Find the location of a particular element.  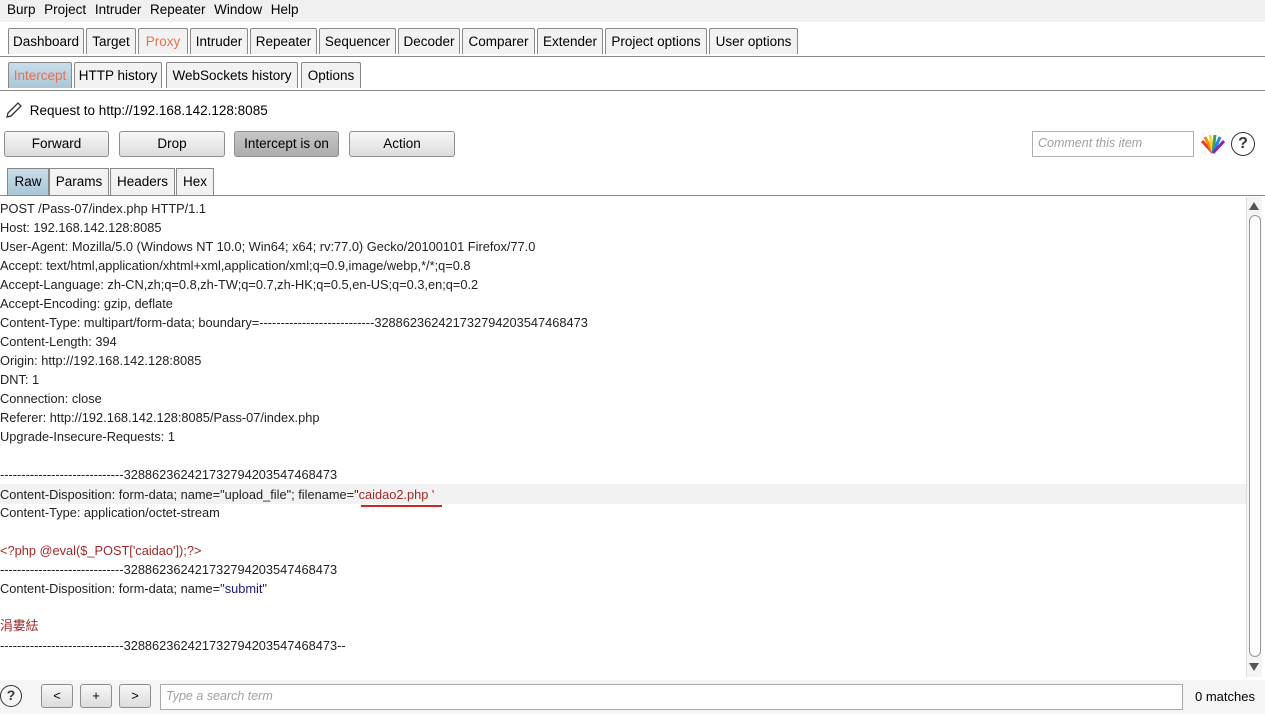

next-match-button: > is located at coordinates (135, 696).